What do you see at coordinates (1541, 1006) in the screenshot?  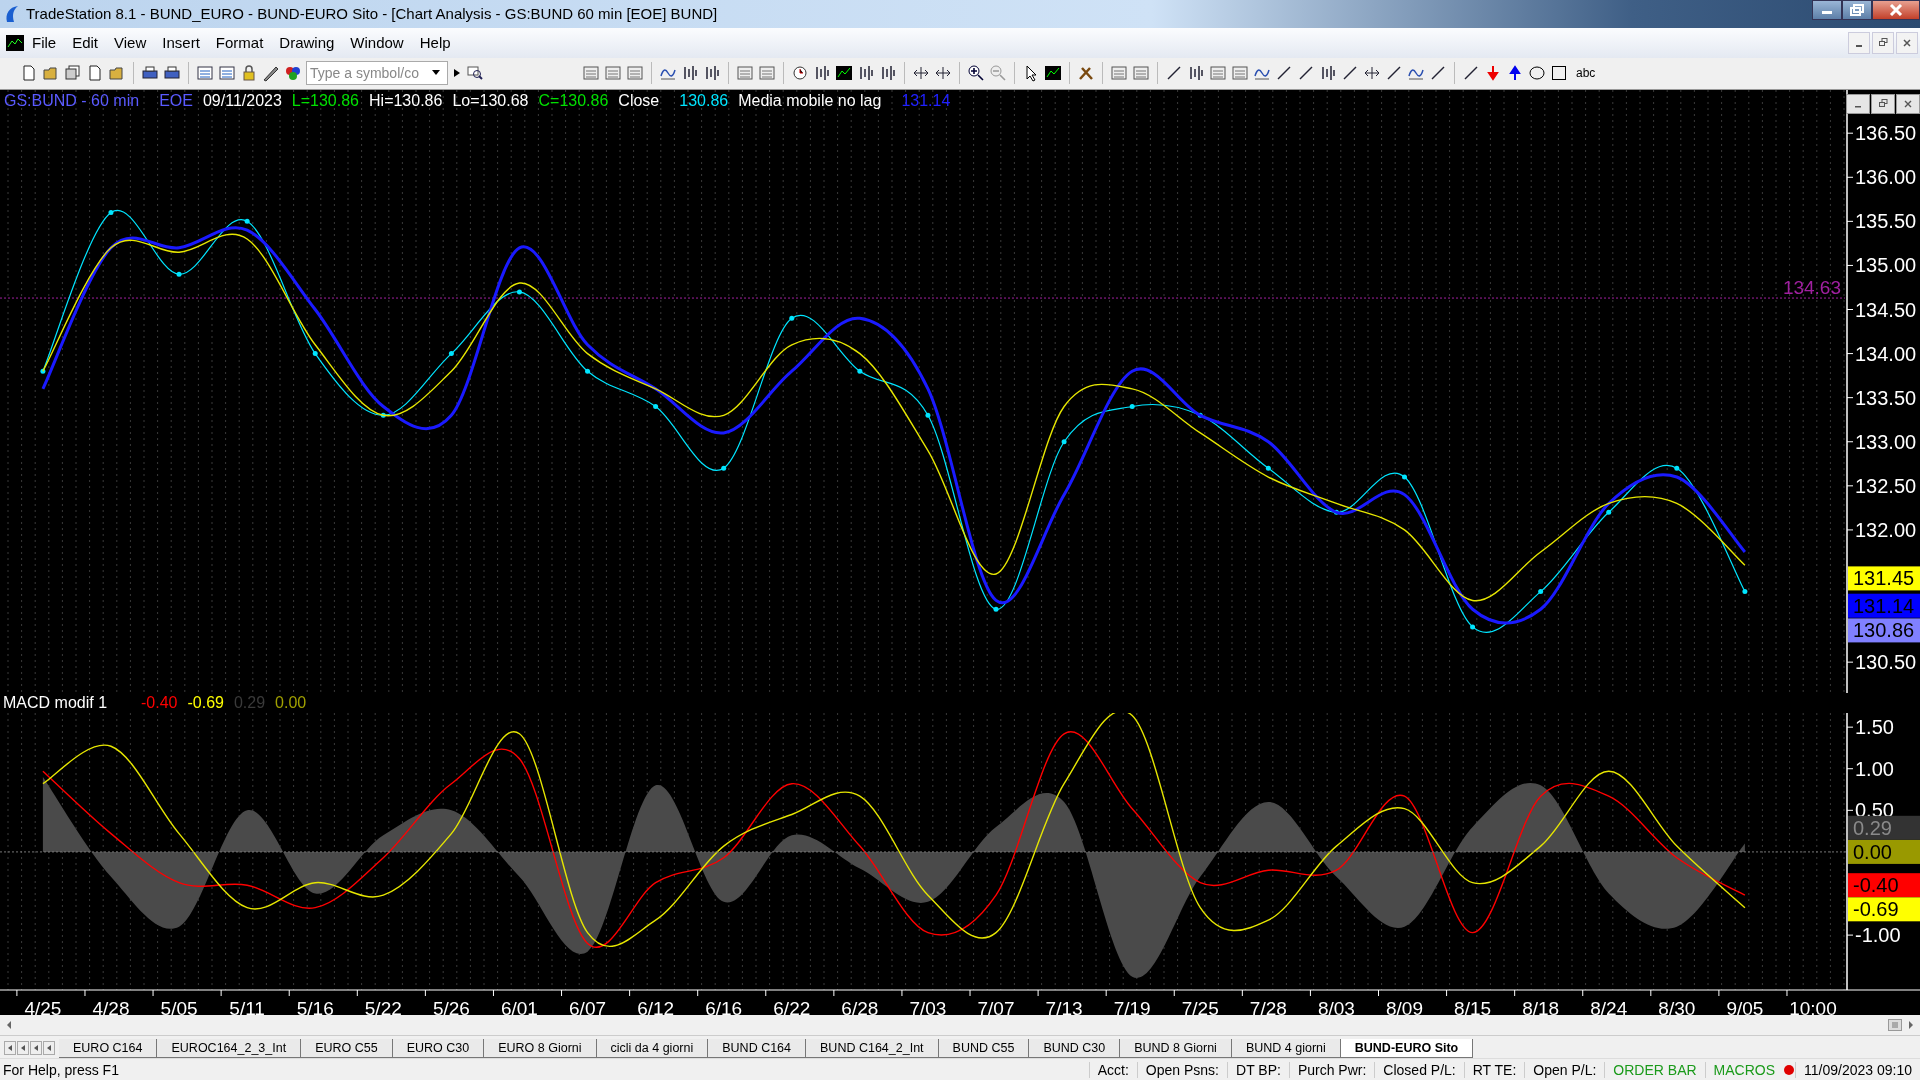 I see `date-label: 8/18` at bounding box center [1541, 1006].